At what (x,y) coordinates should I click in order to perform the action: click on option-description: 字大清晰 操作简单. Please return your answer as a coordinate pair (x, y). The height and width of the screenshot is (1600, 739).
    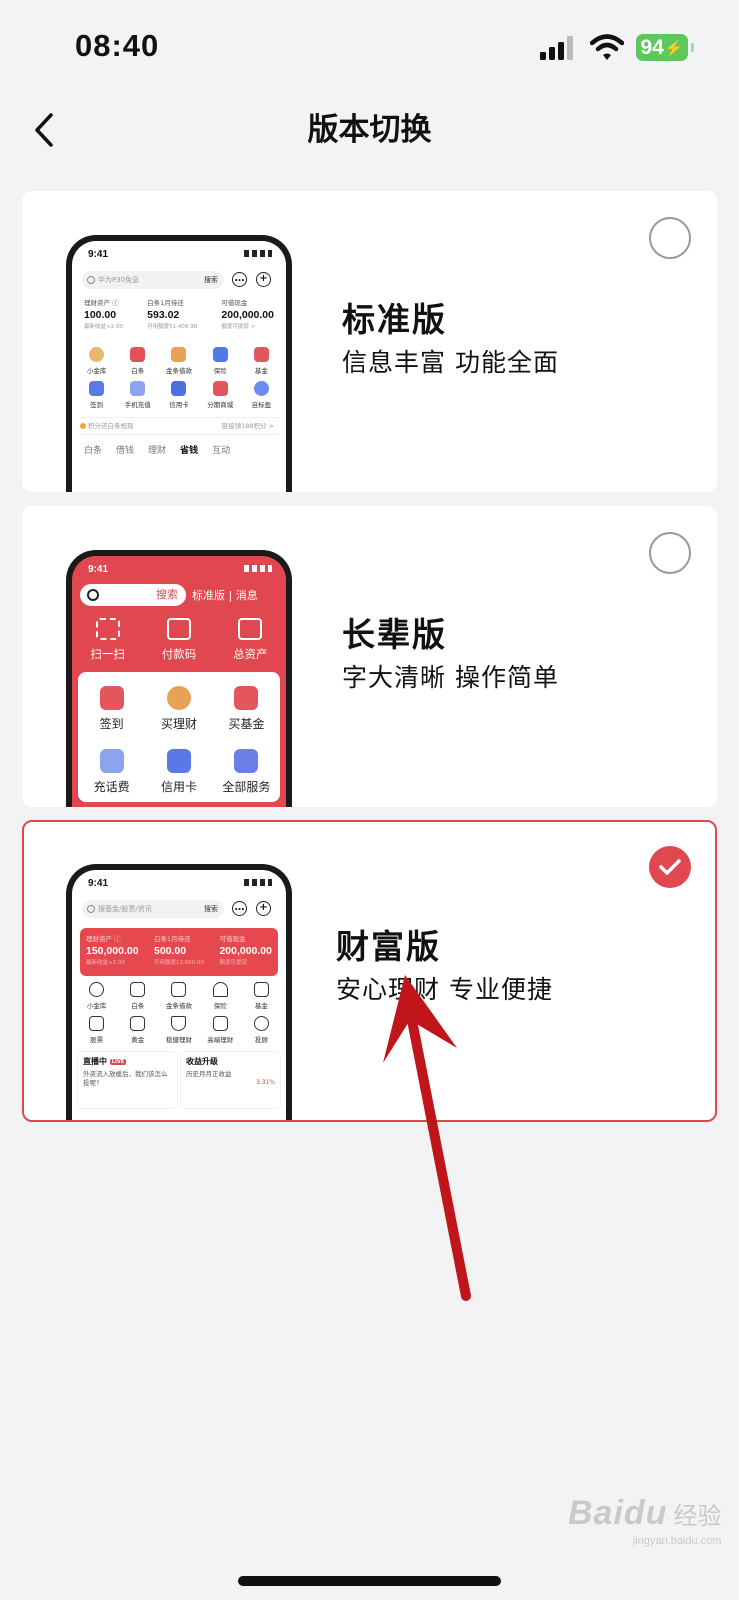
    Looking at the image, I should click on (450, 677).